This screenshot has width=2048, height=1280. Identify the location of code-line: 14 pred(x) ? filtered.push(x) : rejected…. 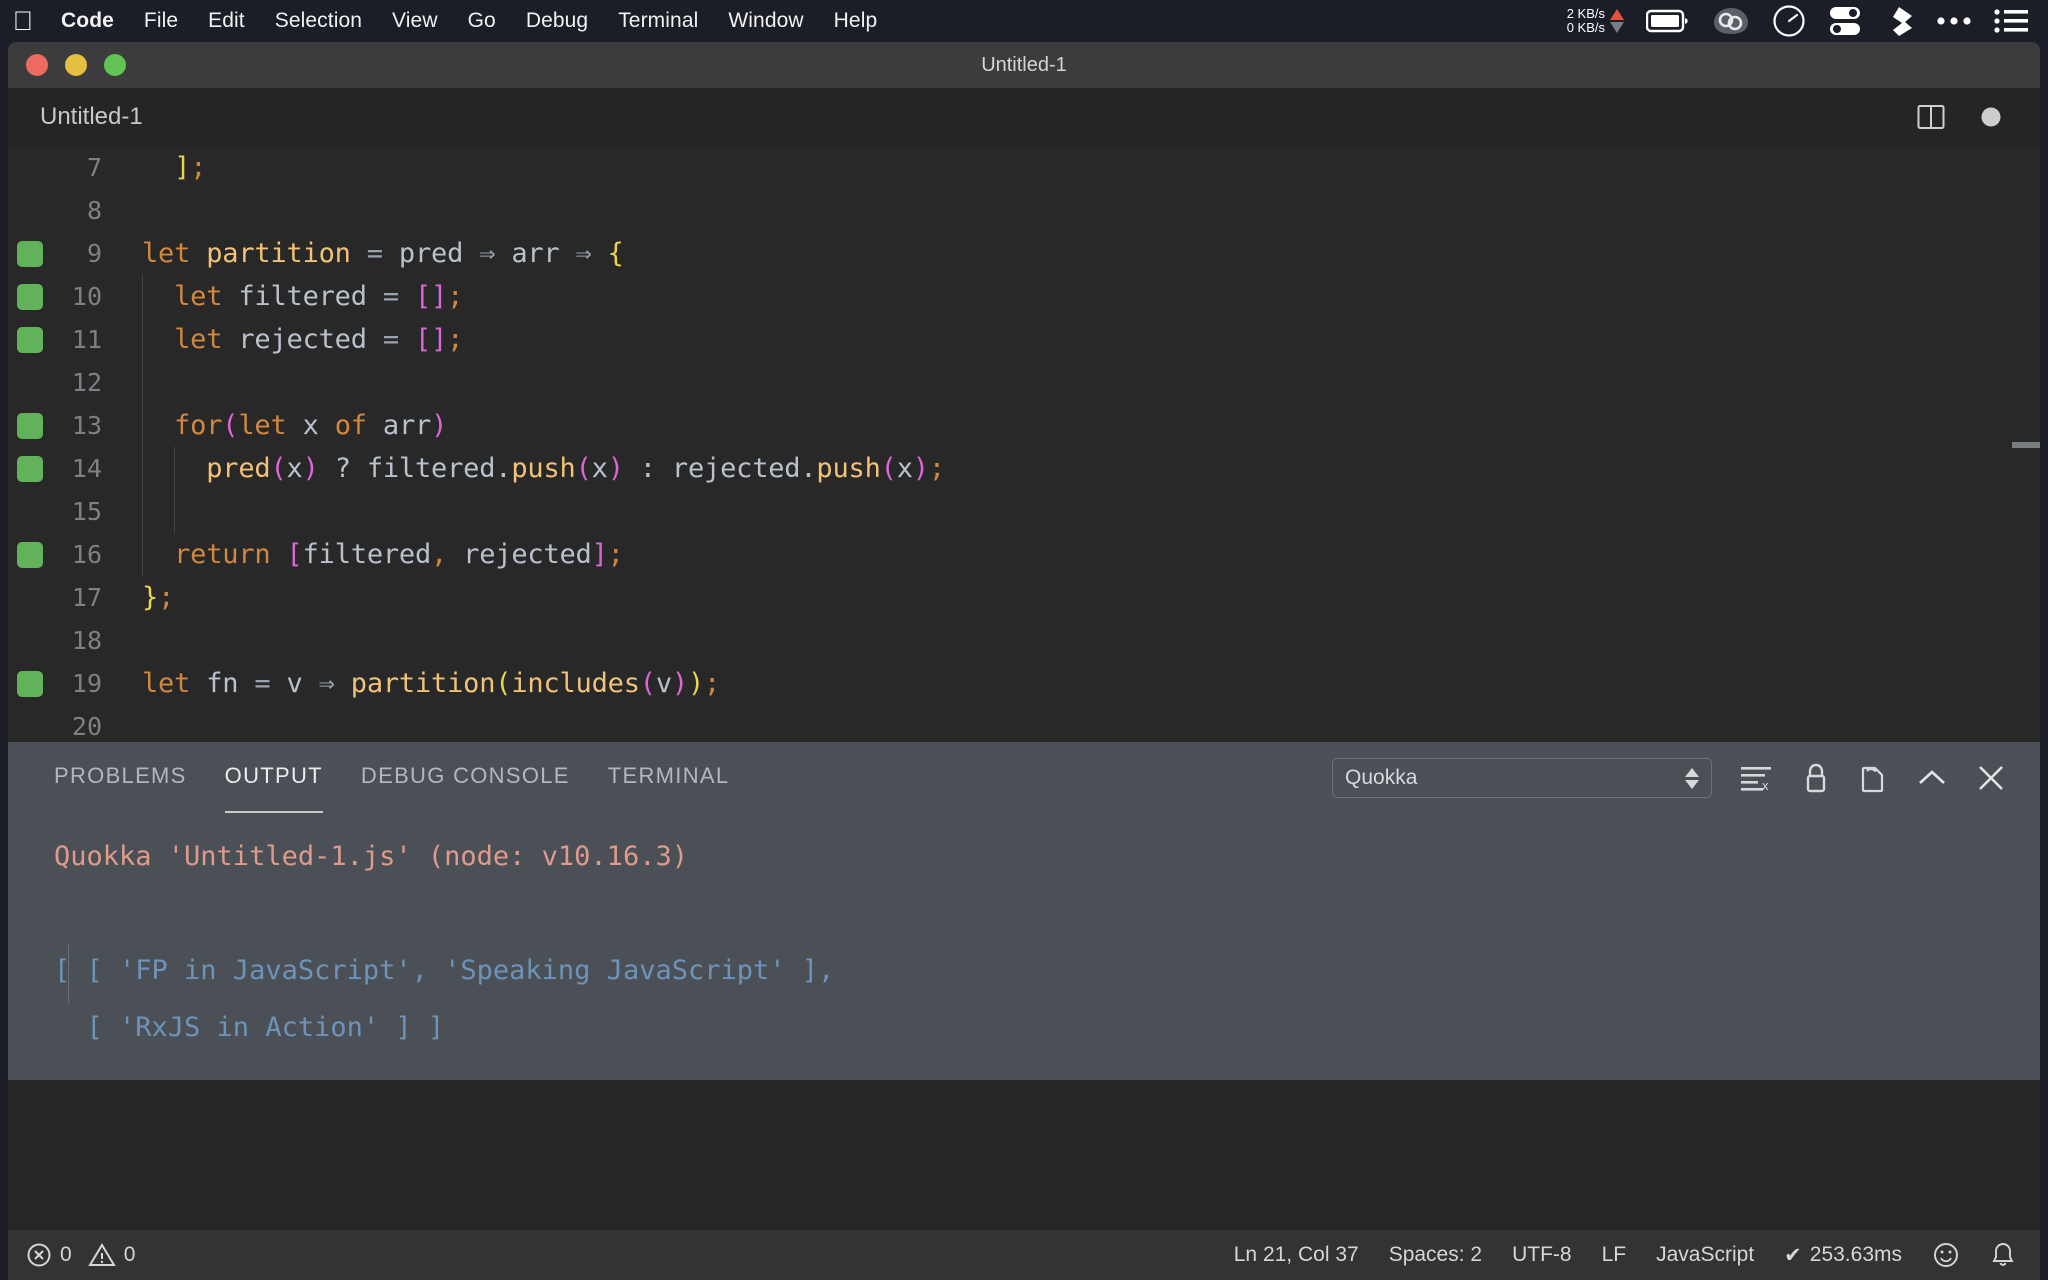
(1024, 468).